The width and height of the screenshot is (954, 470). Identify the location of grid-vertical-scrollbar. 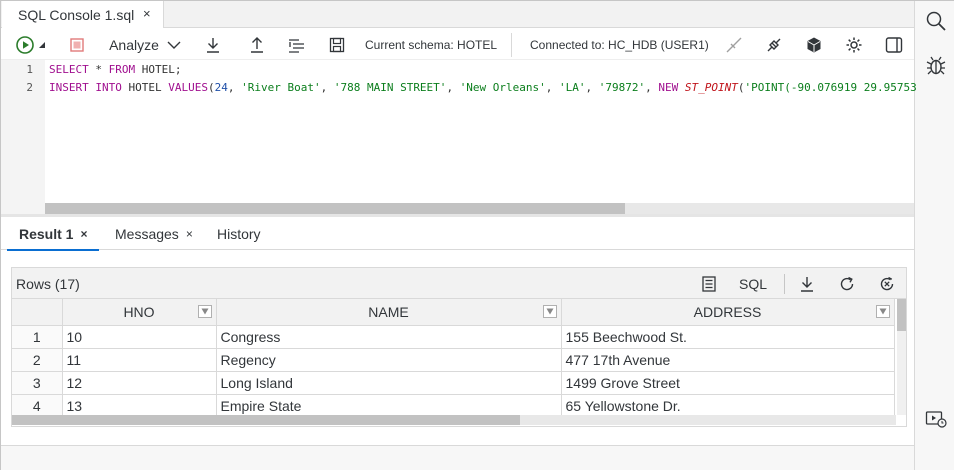
(901, 357).